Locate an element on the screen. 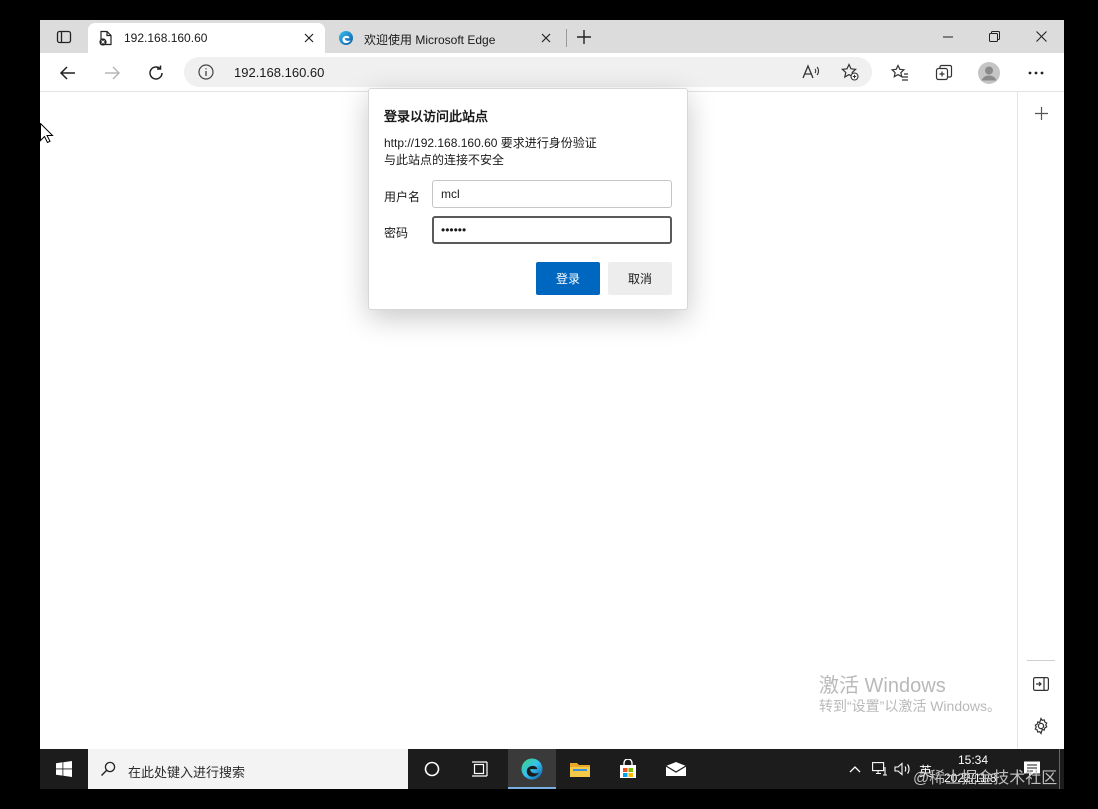 This screenshot has width=1098, height=809. dialog-warning: 与此站点的连接不安全 is located at coordinates (444, 160).